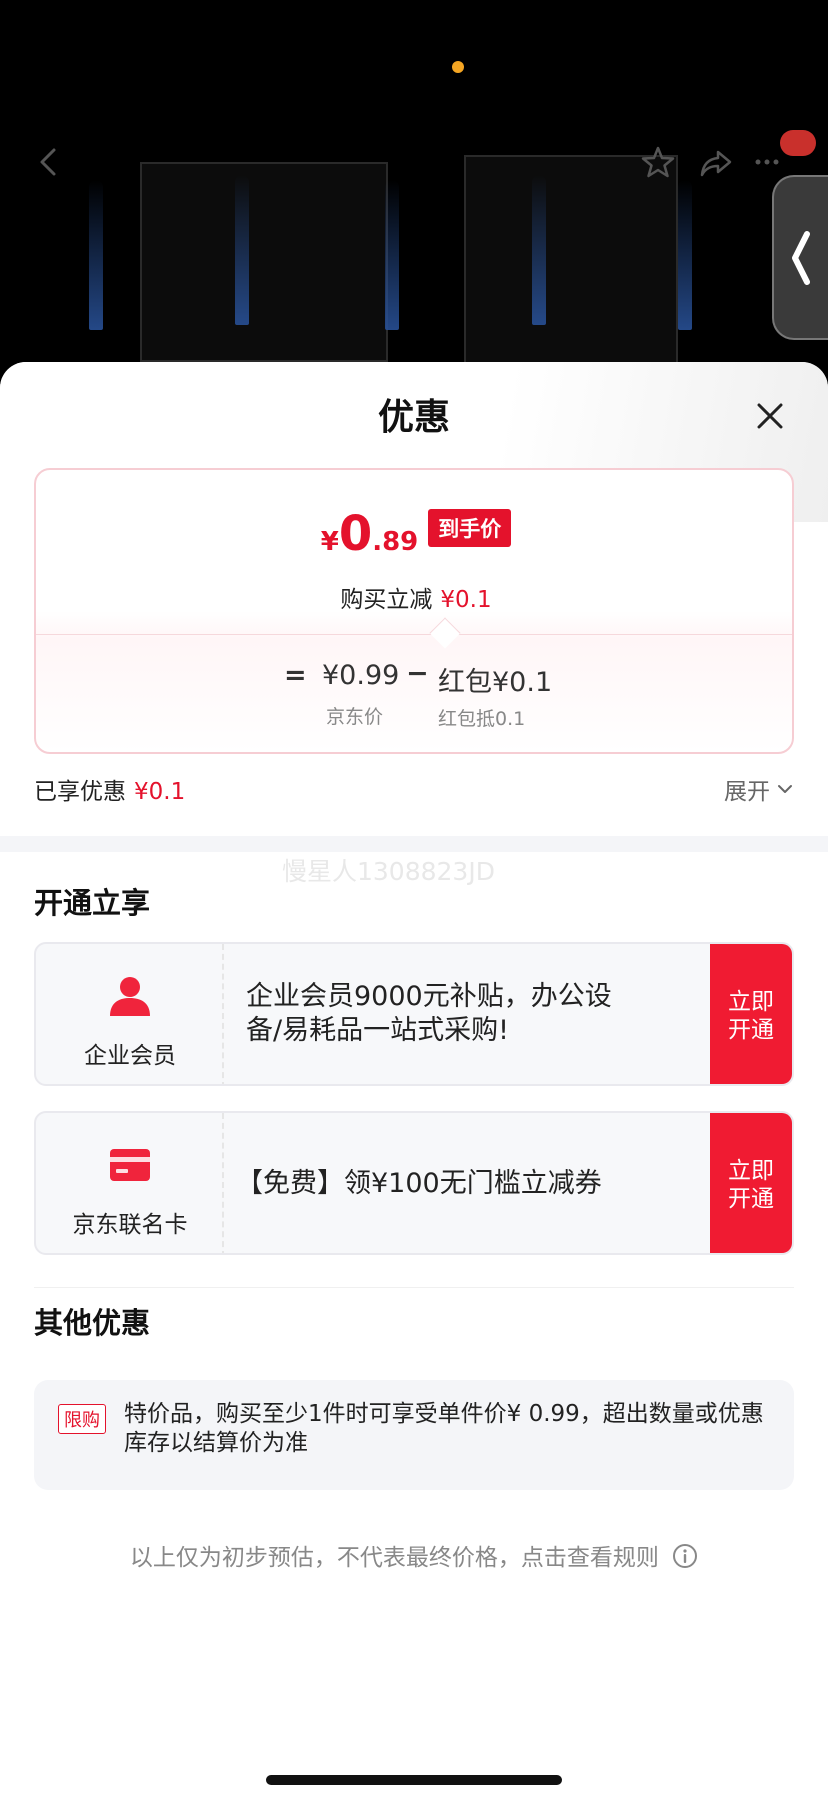 The height and width of the screenshot is (1801, 828). What do you see at coordinates (482, 719) in the screenshot?
I see `redpacket-label: 红包抵0.1` at bounding box center [482, 719].